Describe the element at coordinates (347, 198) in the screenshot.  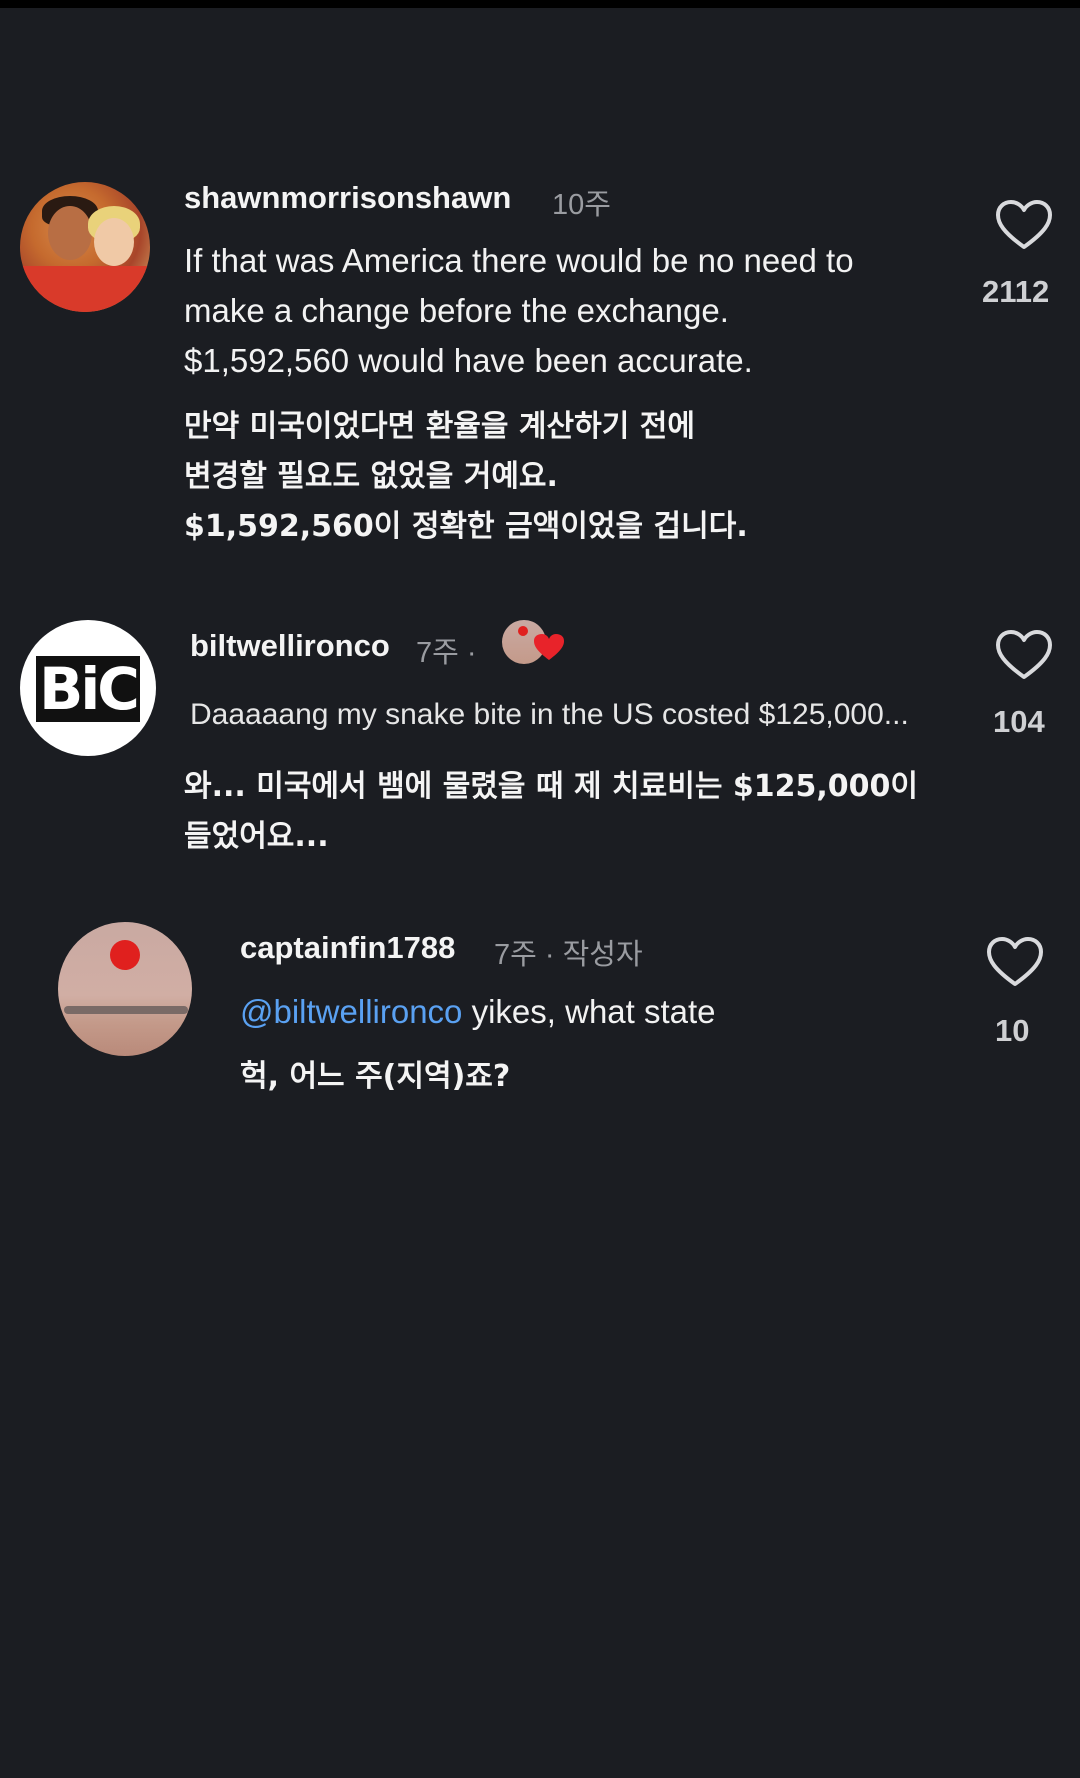
I see `comment-username: shawnmorrisonshawn` at that location.